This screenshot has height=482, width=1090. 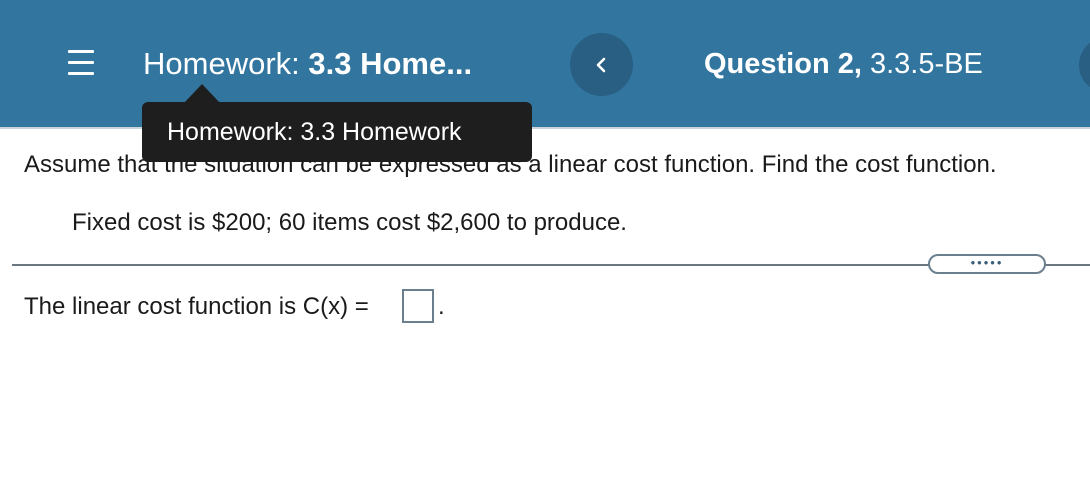 I want to click on hamburger-menu-icon, so click(x=81, y=63).